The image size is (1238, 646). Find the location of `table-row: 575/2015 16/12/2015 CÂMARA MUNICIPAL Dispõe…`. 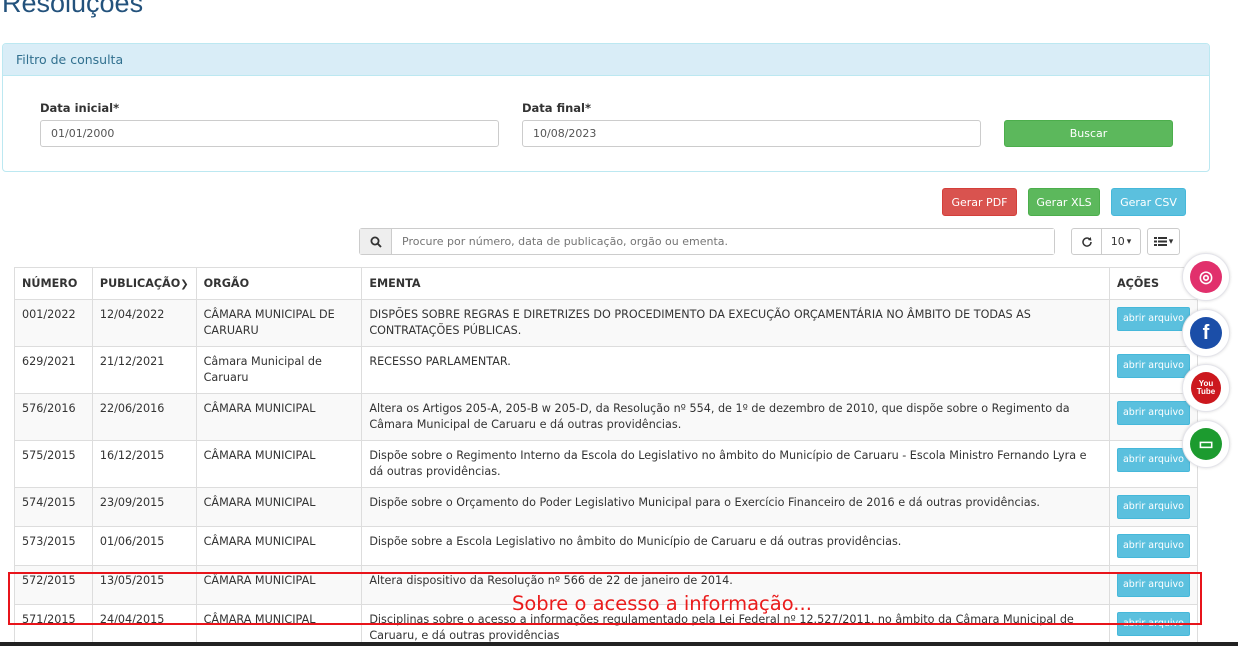

table-row: 575/2015 16/12/2015 CÂMARA MUNICIPAL Dispõe… is located at coordinates (606, 464).